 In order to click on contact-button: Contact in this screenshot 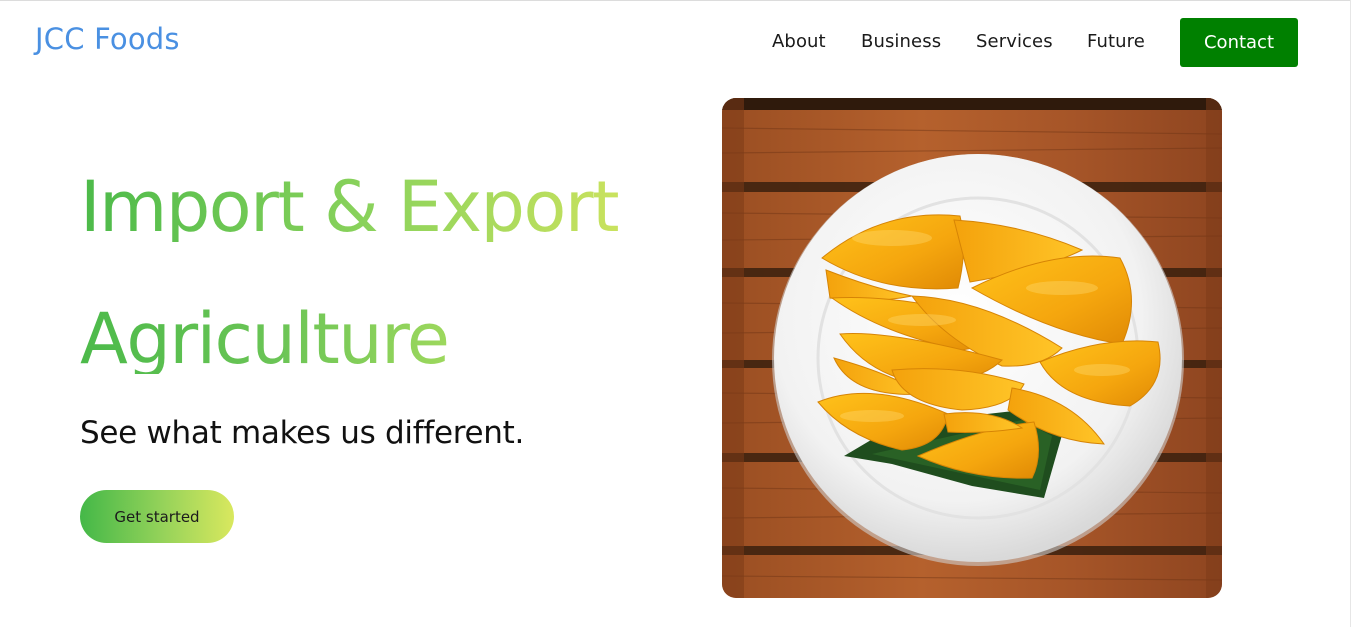, I will do `click(1239, 42)`.